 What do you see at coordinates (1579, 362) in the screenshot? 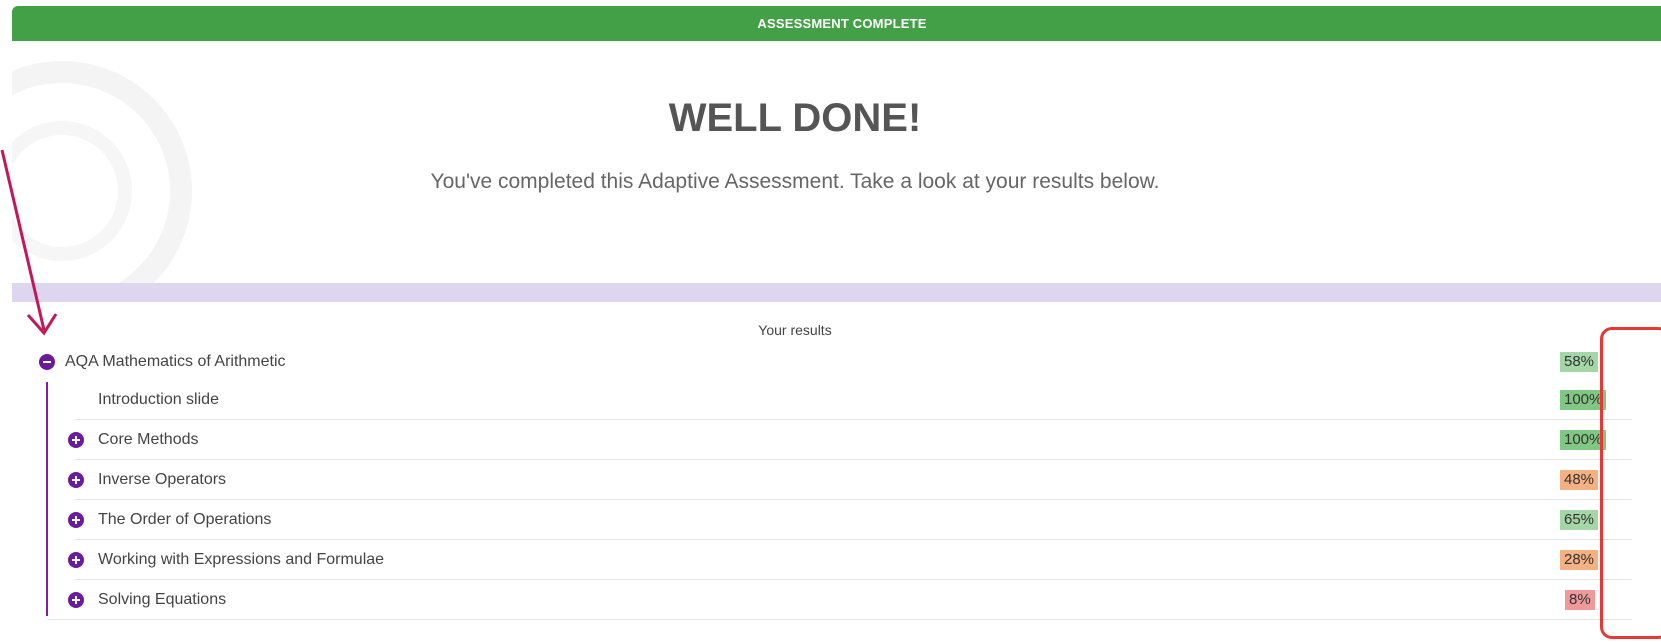
I see `course-score-badge: 58%` at bounding box center [1579, 362].